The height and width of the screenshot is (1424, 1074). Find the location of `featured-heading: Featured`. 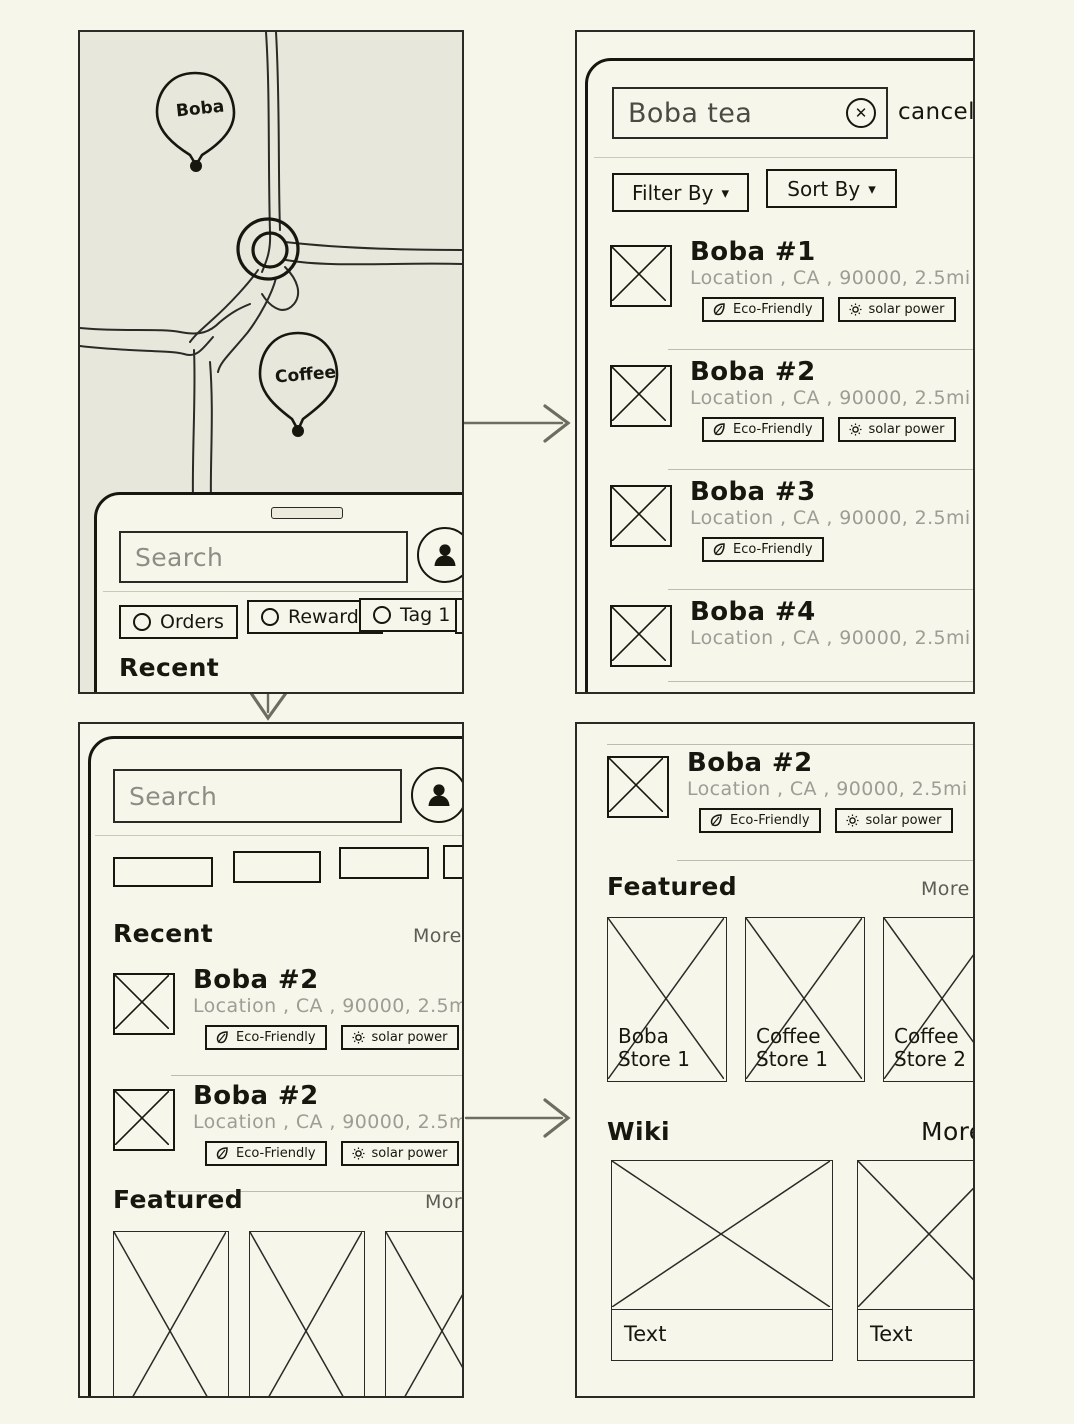

featured-heading: Featured is located at coordinates (672, 886).